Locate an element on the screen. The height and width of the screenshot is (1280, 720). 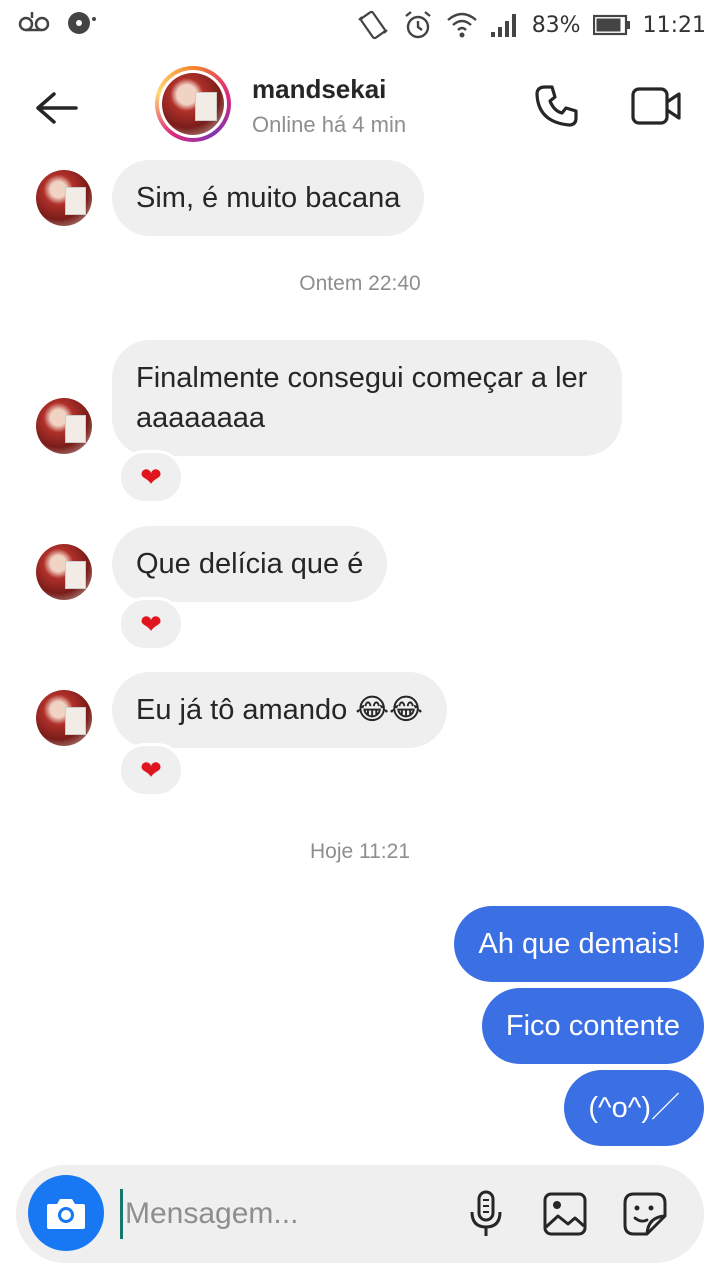
profile-avatar is located at coordinates (193, 104).